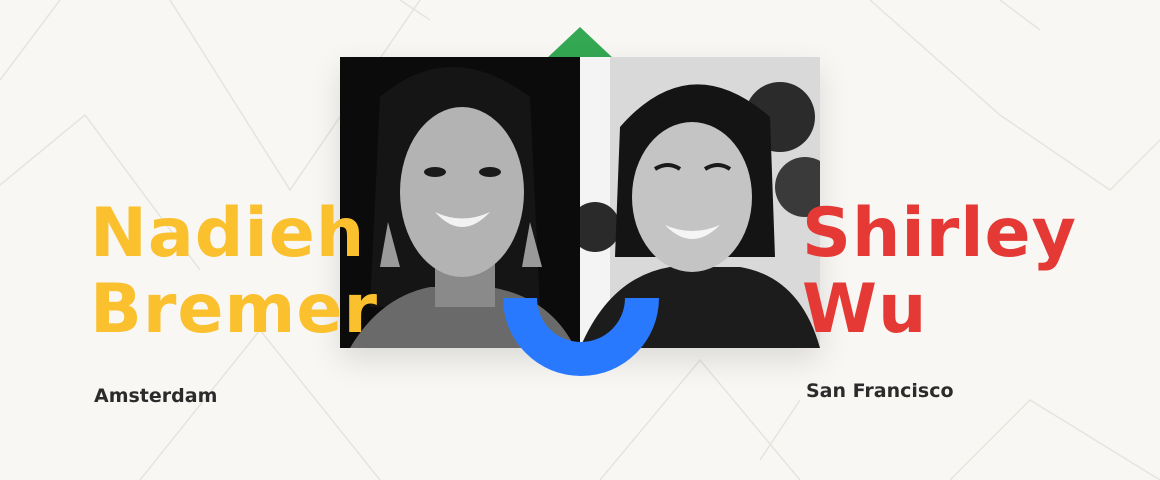 The width and height of the screenshot is (1160, 480). Describe the element at coordinates (939, 233) in the screenshot. I see `first-name: Shirley` at that location.